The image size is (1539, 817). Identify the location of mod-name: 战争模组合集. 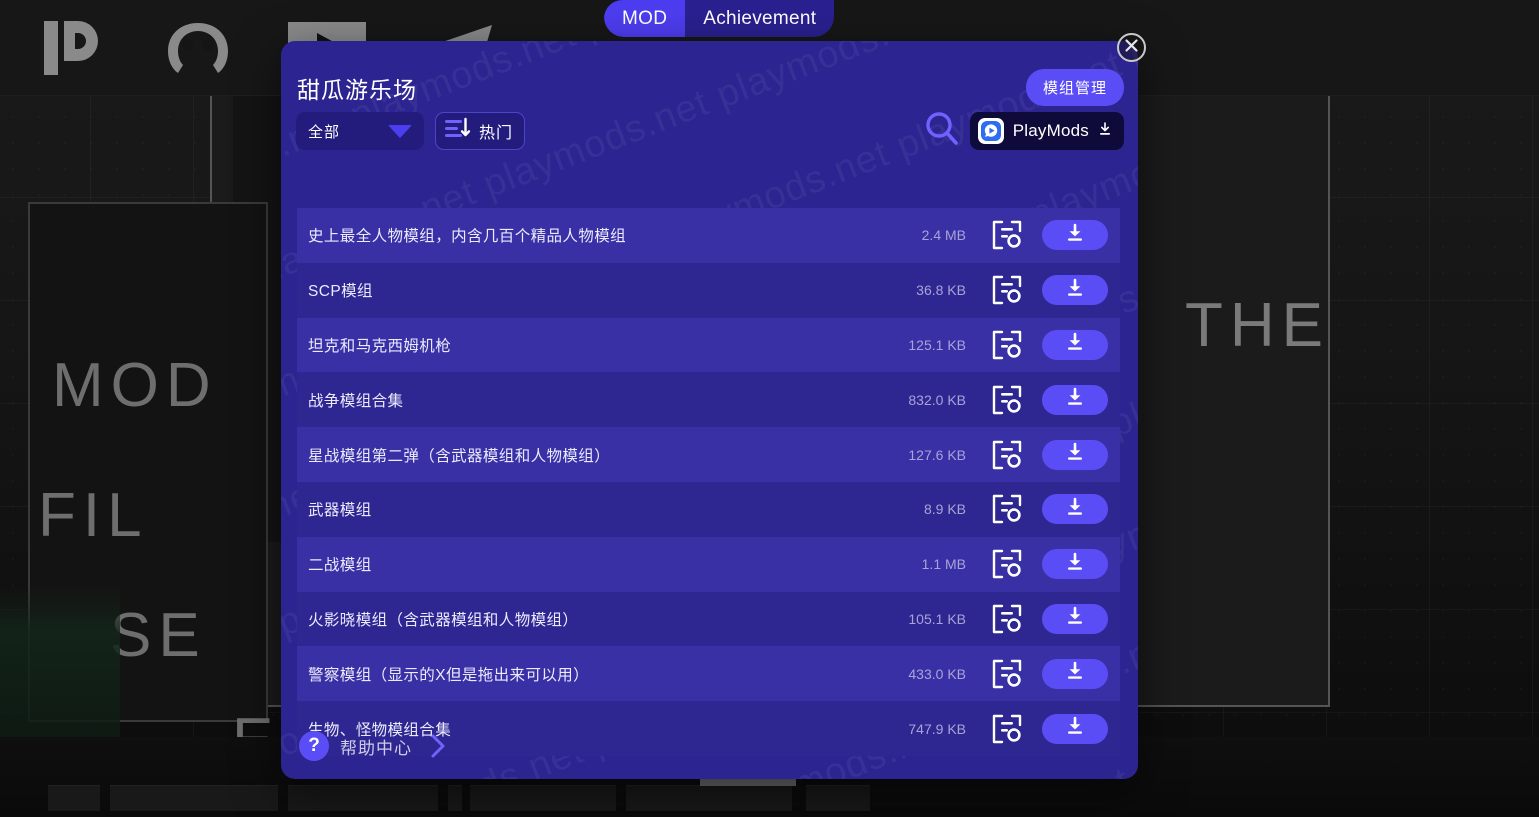
(356, 401).